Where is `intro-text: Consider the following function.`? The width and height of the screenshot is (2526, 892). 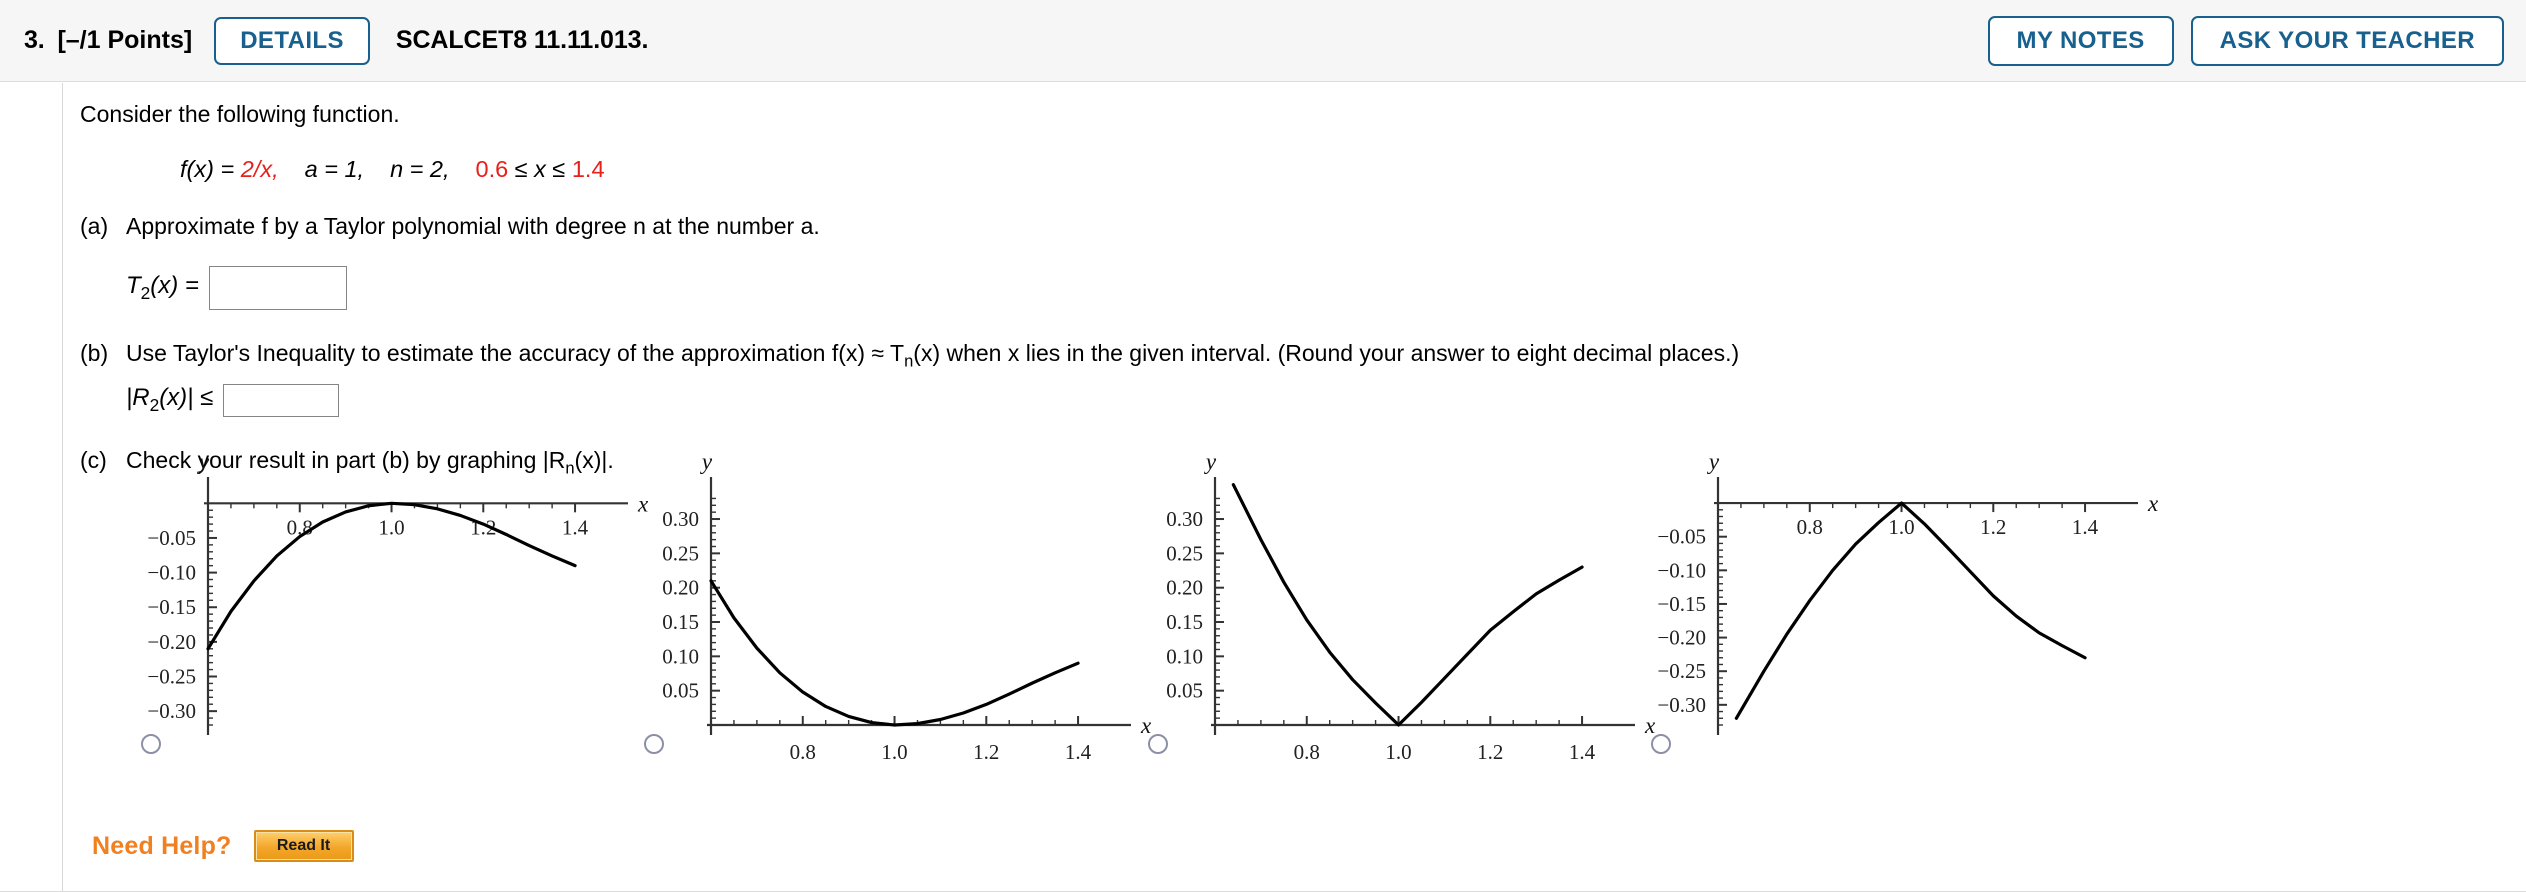 intro-text: Consider the following function. is located at coordinates (240, 114).